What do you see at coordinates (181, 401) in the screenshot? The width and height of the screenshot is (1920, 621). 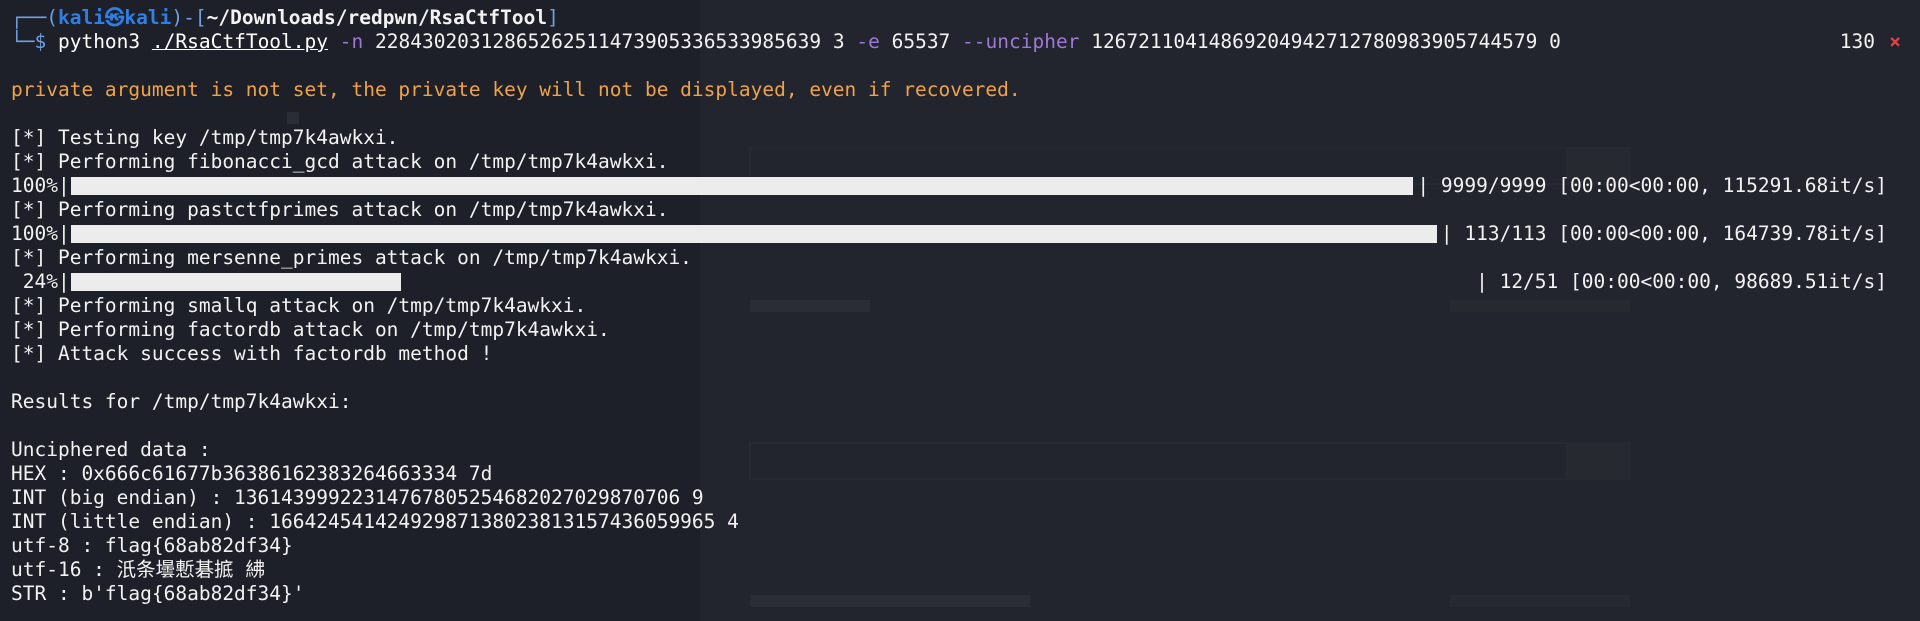 I see `results-header: Results for /tmp/tmp7k4awkxi:` at bounding box center [181, 401].